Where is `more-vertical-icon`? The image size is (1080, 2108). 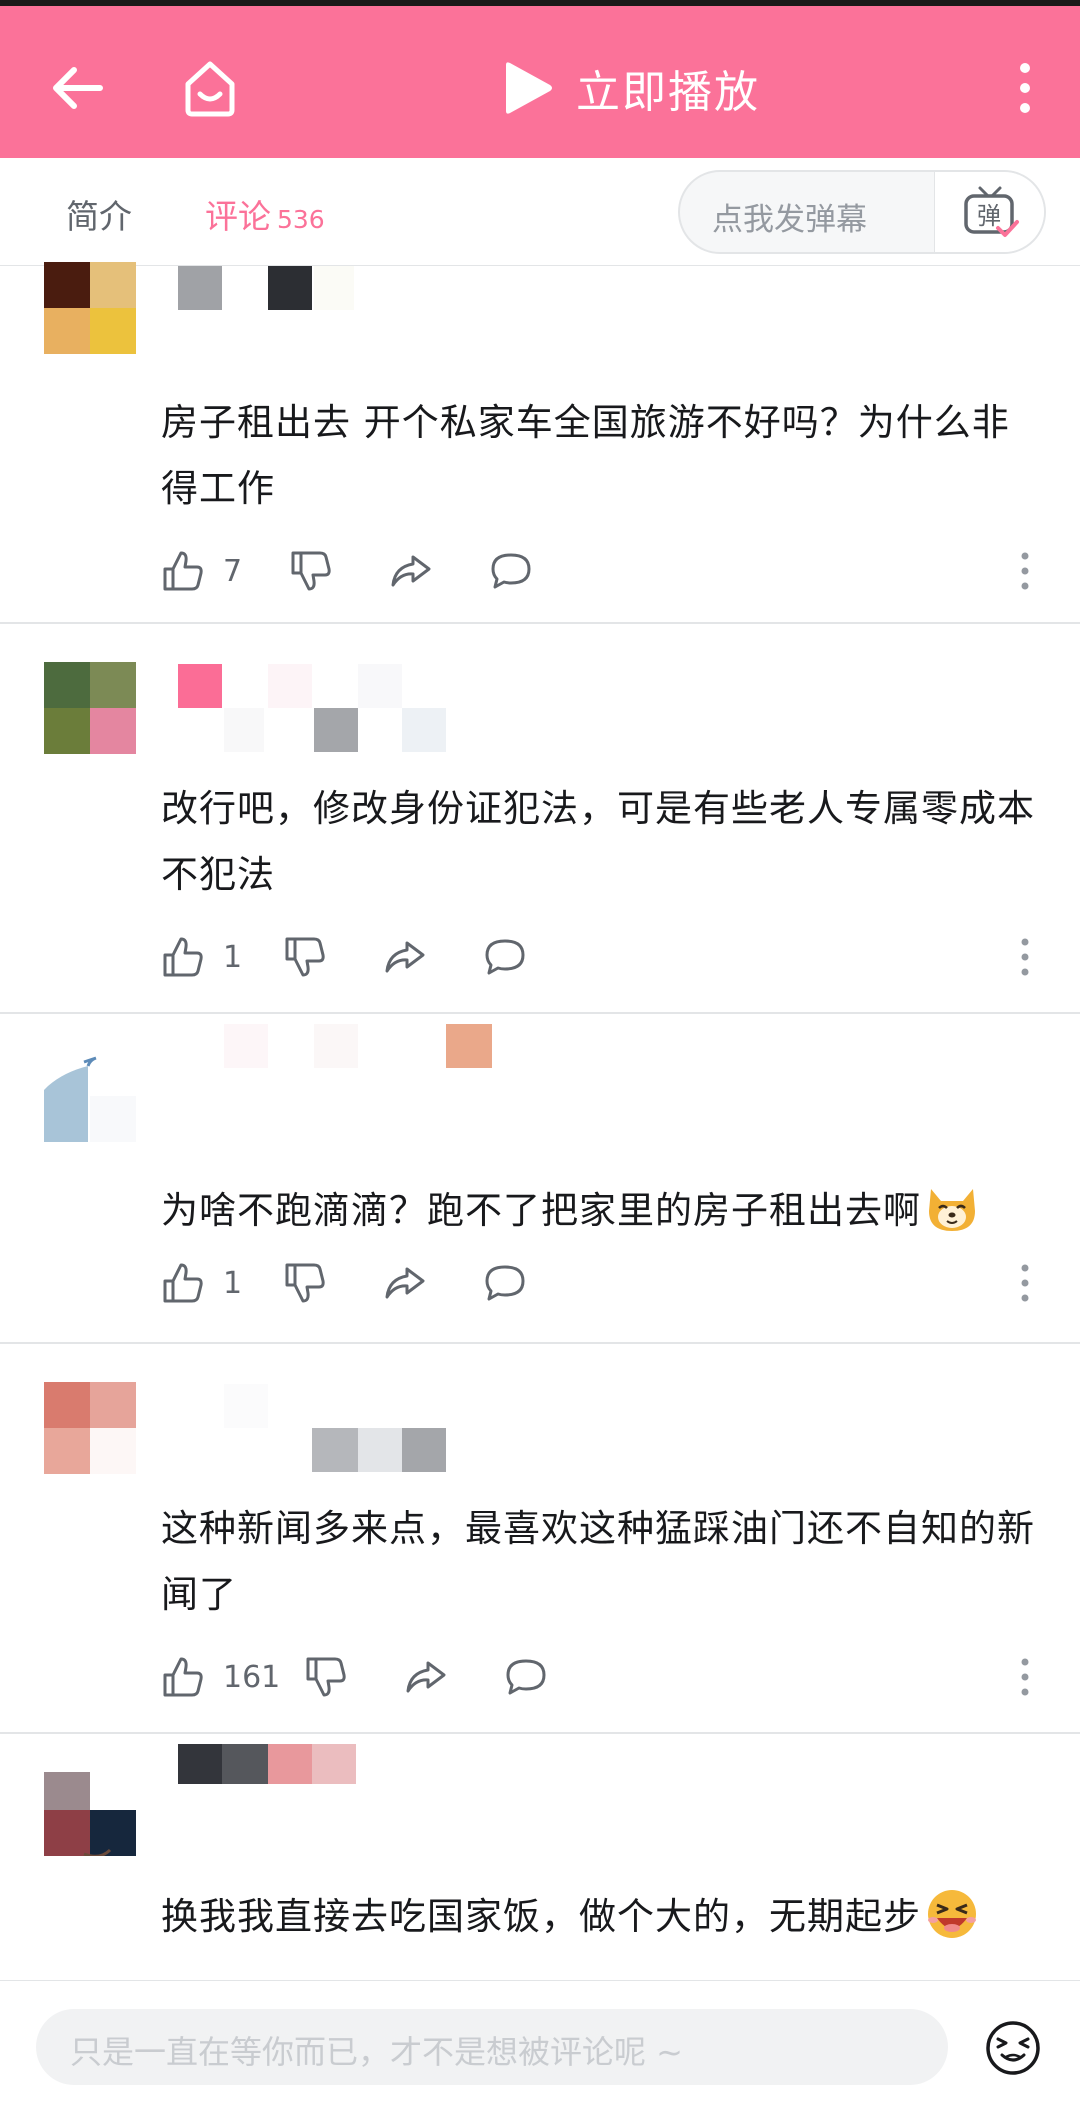
more-vertical-icon is located at coordinates (1025, 88).